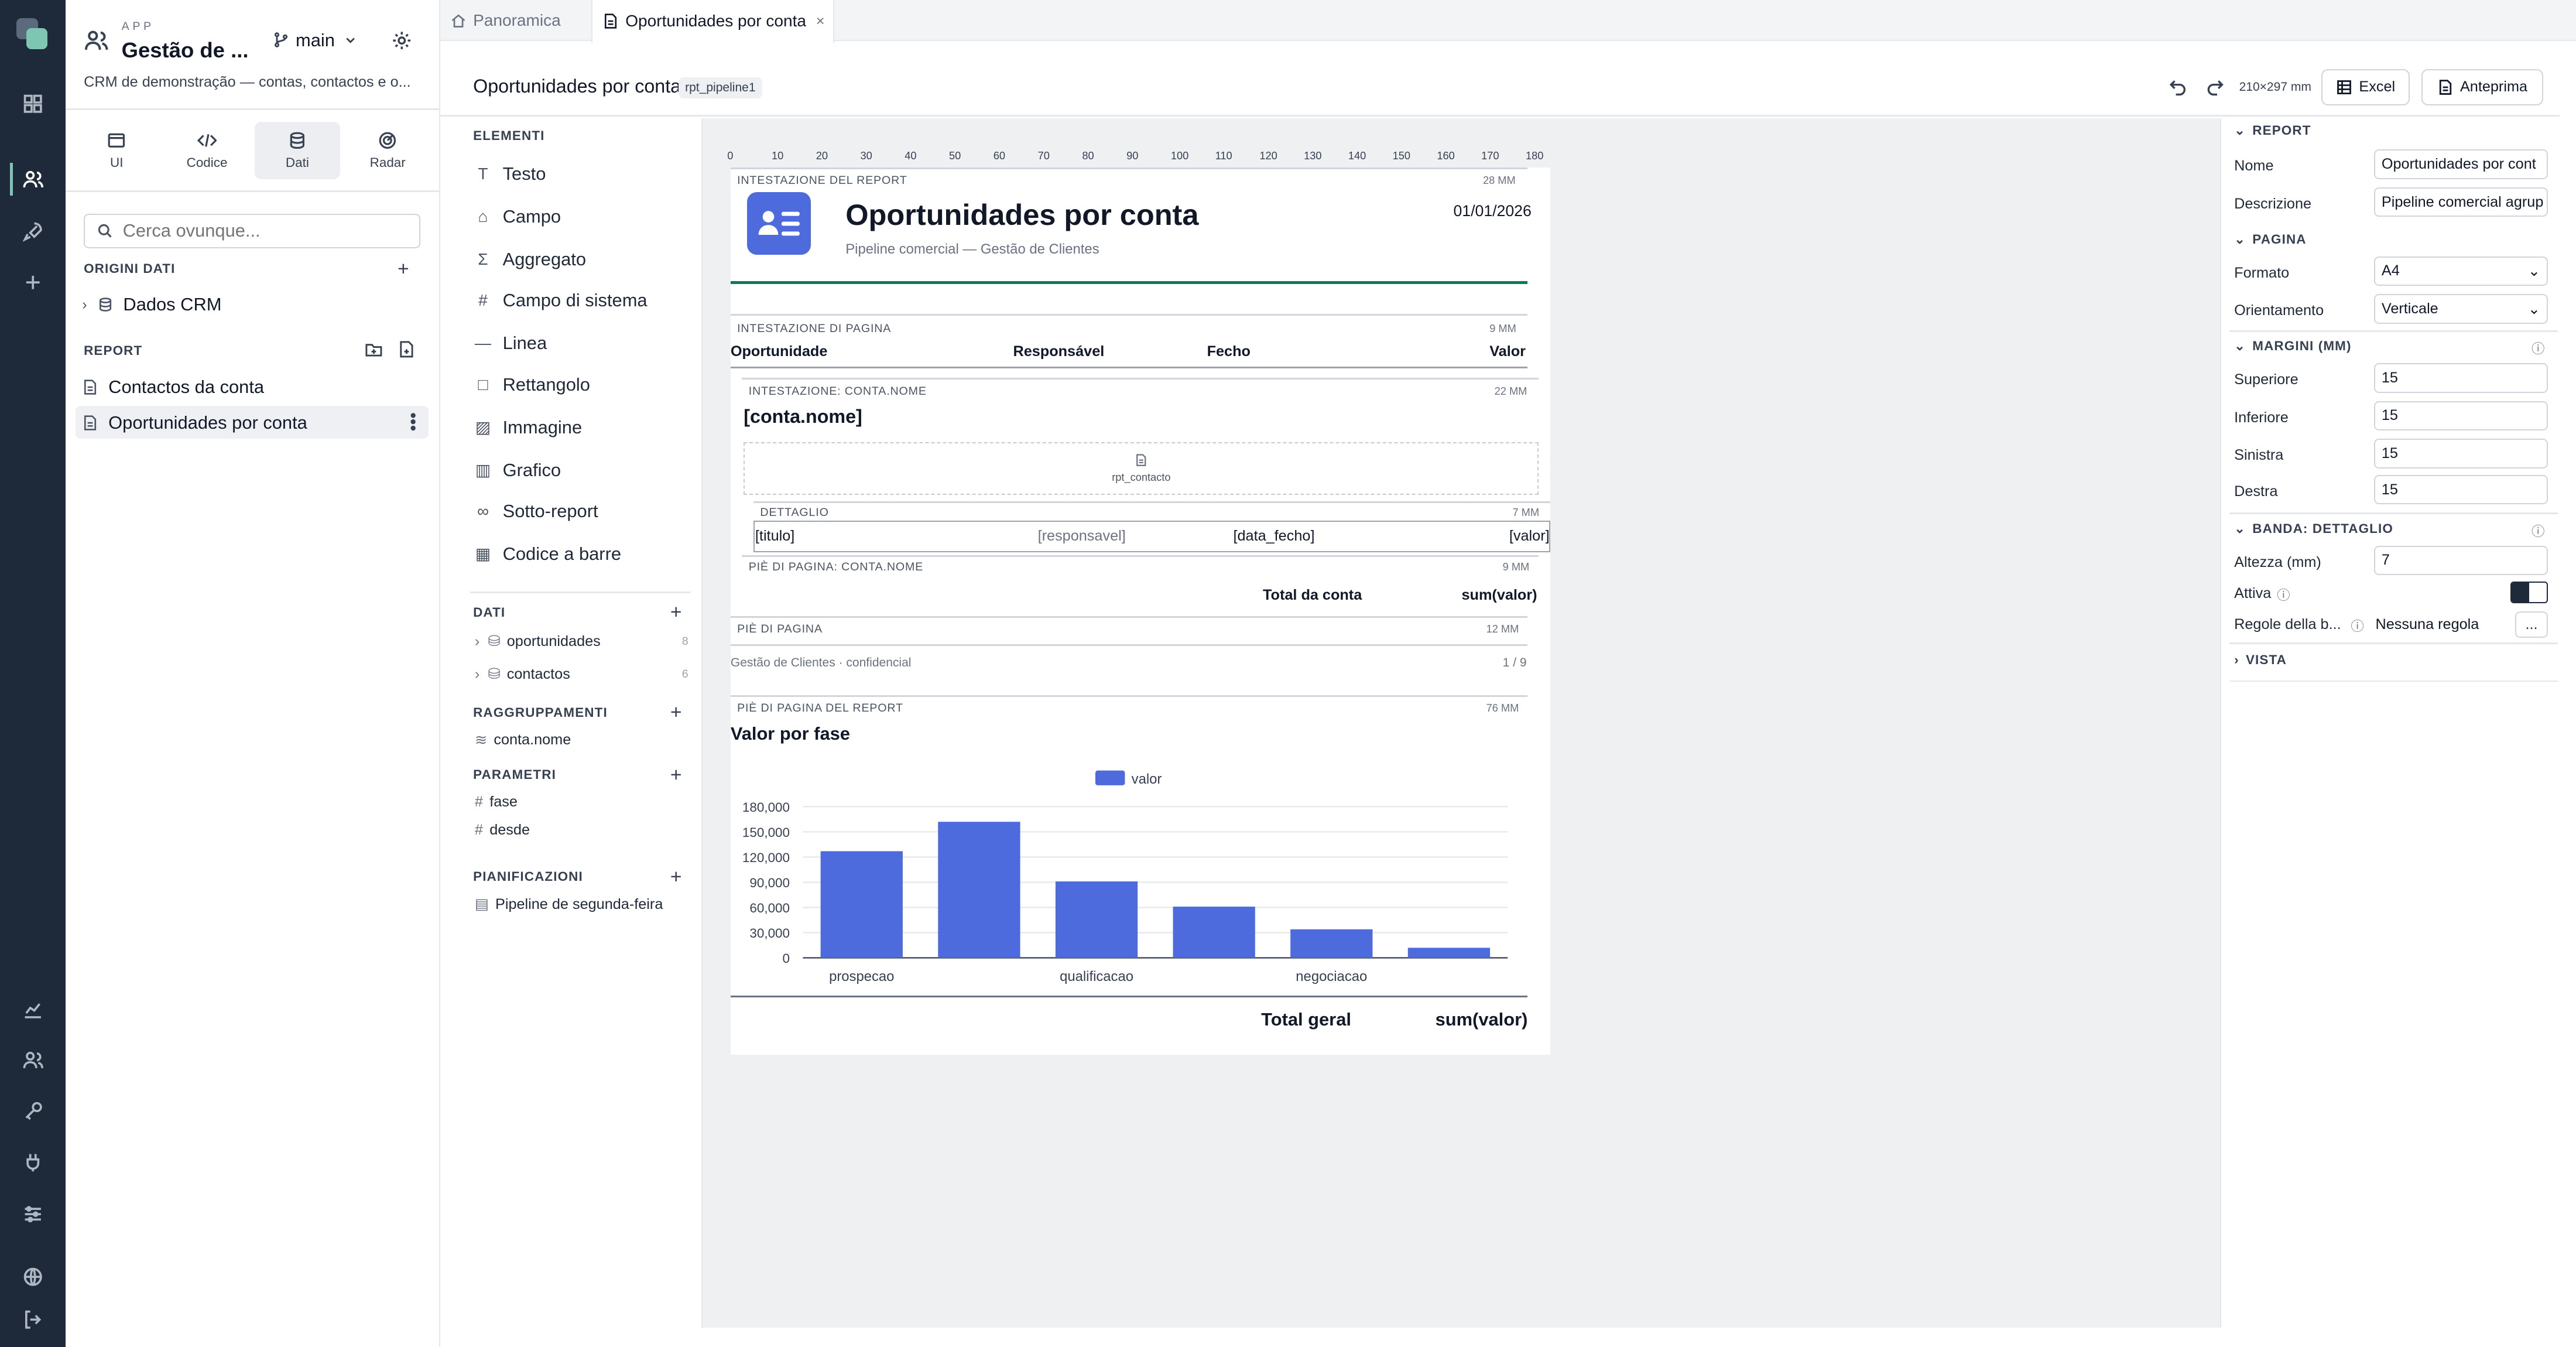  I want to click on grand-total-label: Total geral, so click(1306, 1019).